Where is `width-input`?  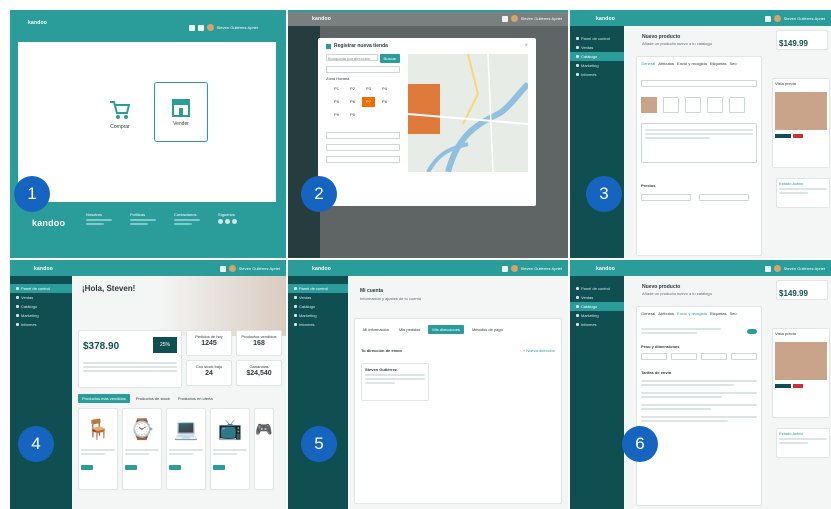
width-input is located at coordinates (714, 357).